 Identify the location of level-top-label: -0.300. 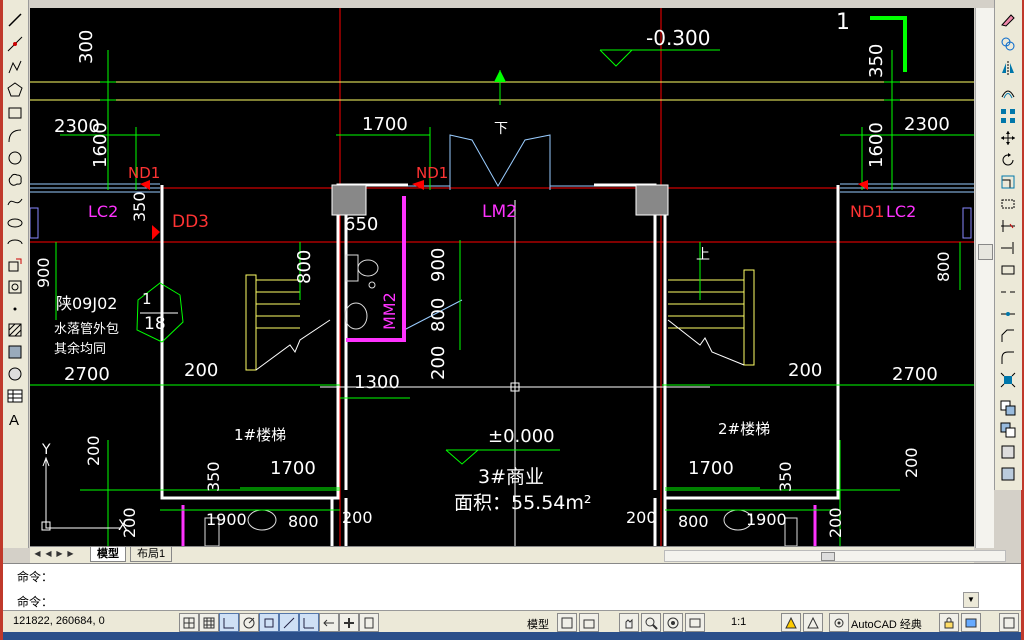
(678, 38).